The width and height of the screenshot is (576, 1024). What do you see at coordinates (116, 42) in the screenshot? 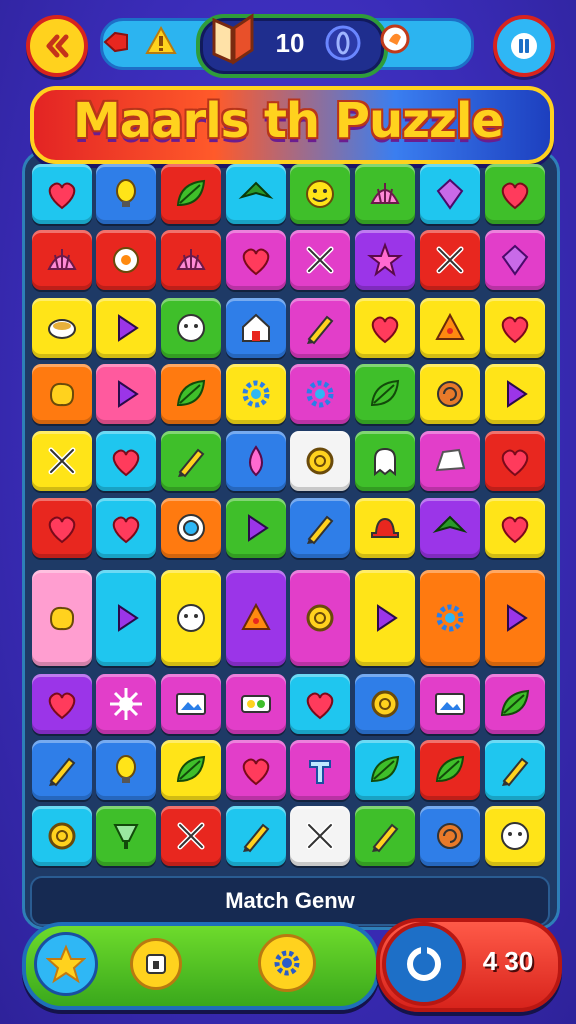
I see `flag-icon` at bounding box center [116, 42].